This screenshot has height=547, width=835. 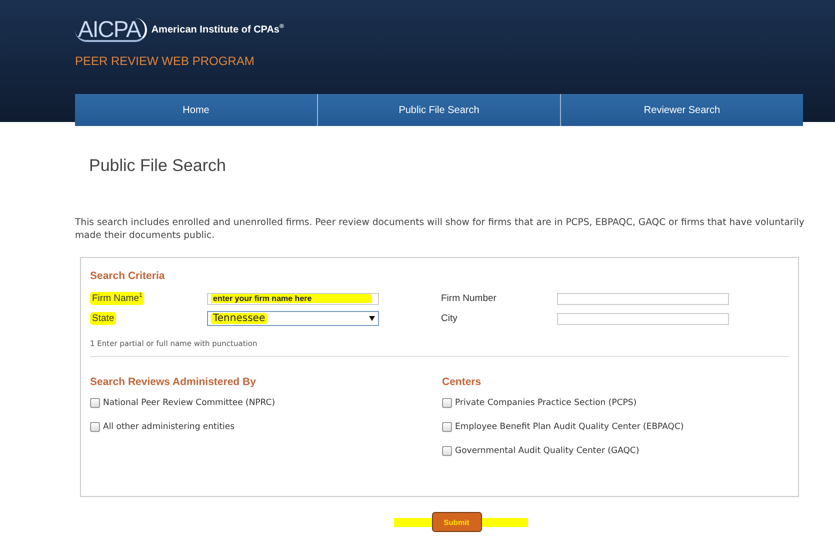 What do you see at coordinates (449, 319) in the screenshot?
I see `field-label: City` at bounding box center [449, 319].